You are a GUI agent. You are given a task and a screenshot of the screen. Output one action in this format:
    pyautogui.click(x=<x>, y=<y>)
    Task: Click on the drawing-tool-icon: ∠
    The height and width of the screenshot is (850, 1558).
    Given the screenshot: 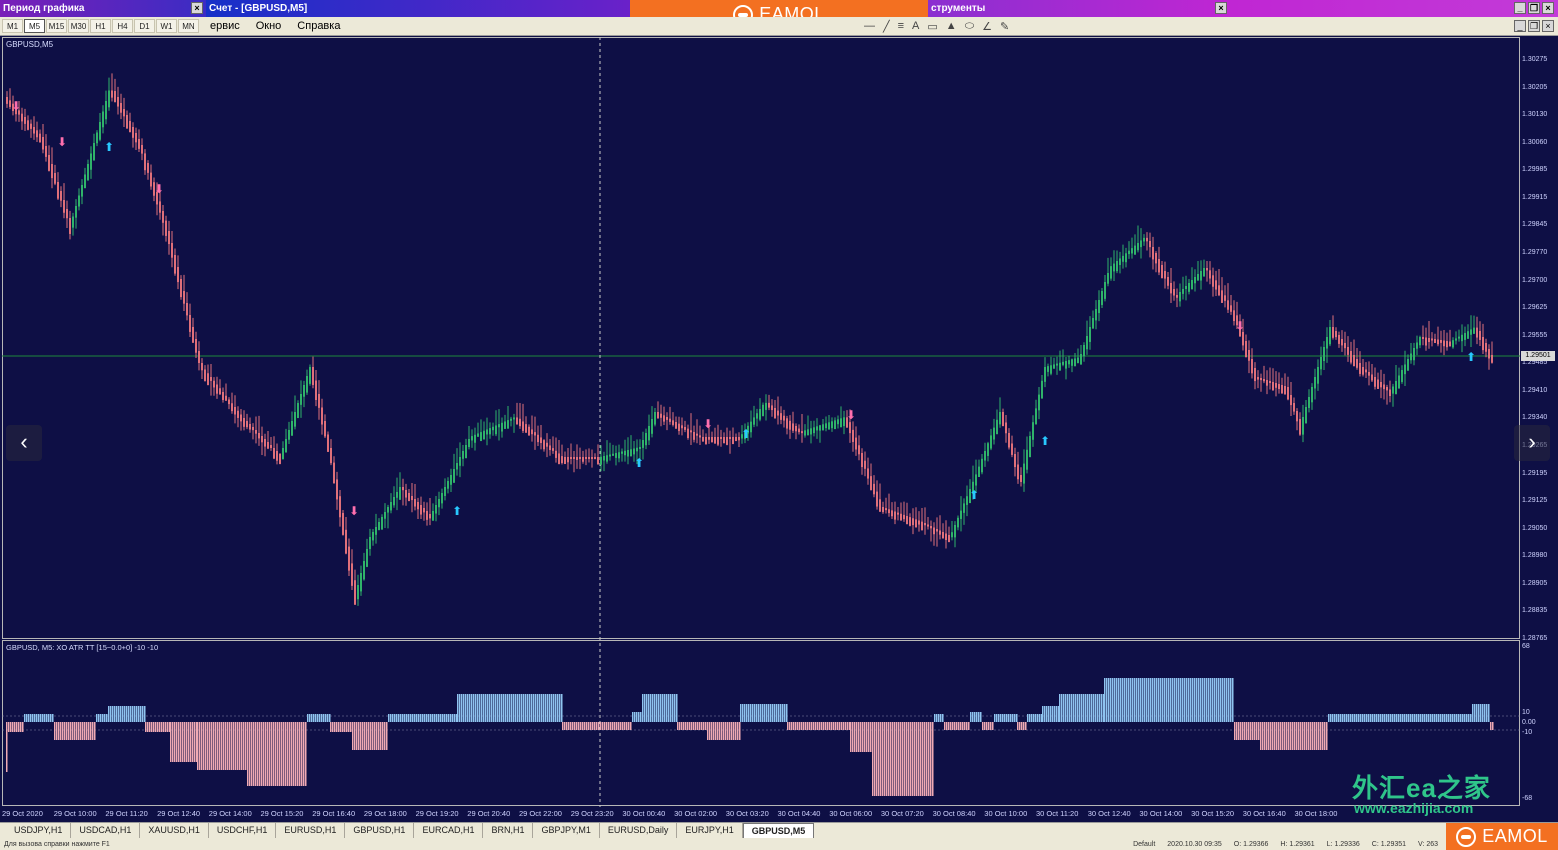 What is the action you would take?
    pyautogui.click(x=987, y=26)
    